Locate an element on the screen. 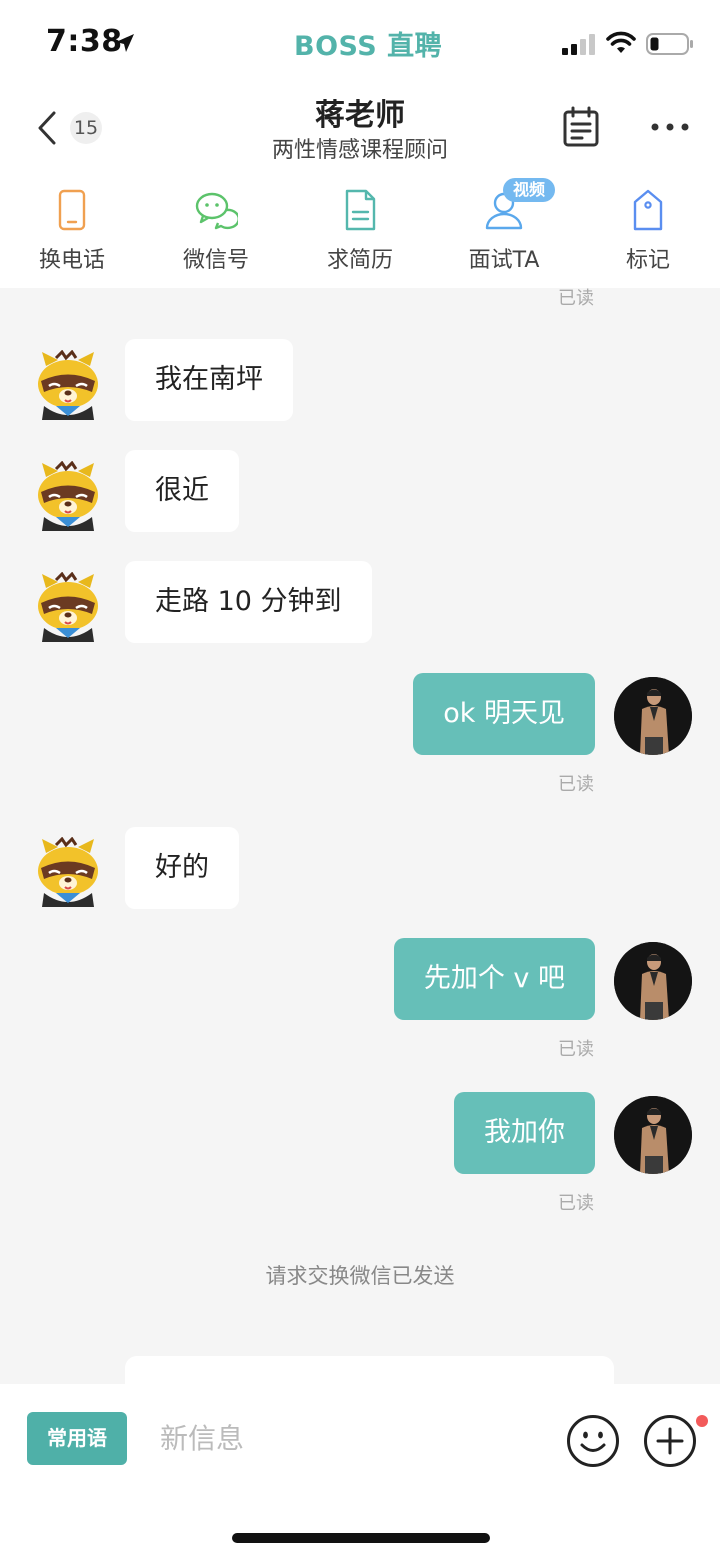 This screenshot has height=1559, width=720. action-wechat-id: 微信号 is located at coordinates (216, 231).